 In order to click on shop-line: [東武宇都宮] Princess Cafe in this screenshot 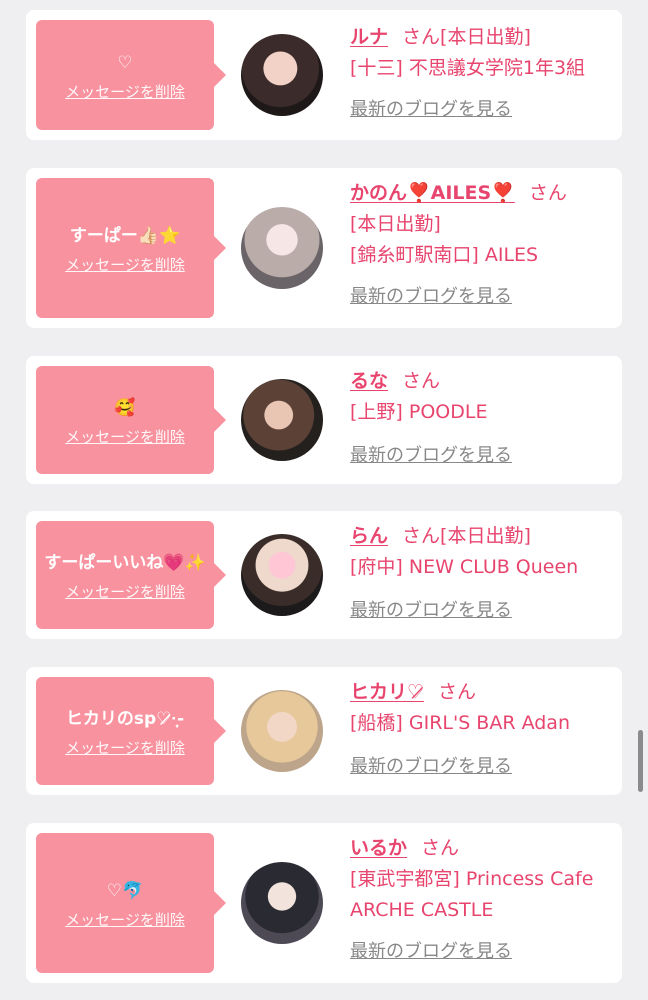, I will do `click(472, 879)`.